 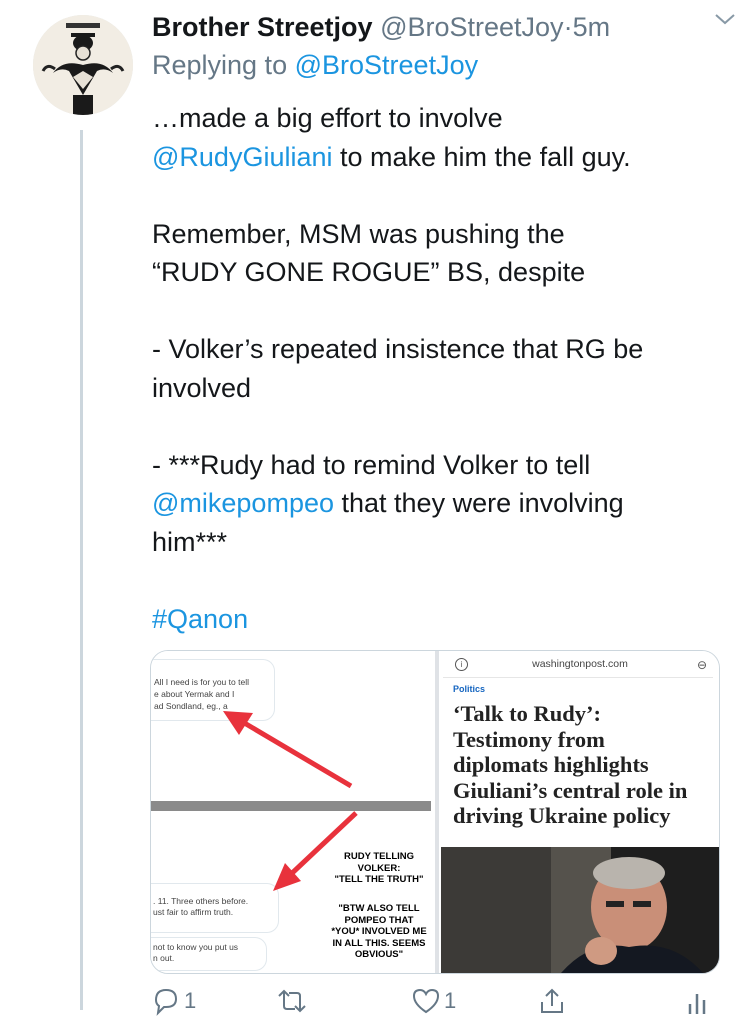 I want to click on mention-mikepompeo: @mikepompeo, so click(x=243, y=503).